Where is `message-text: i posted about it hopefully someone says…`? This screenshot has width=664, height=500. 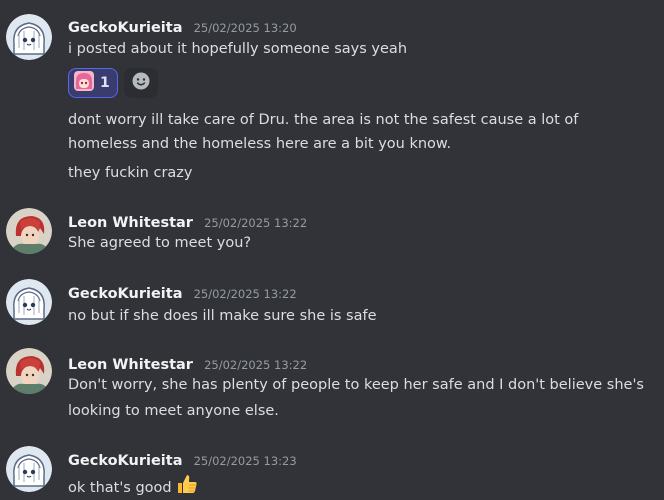
message-text: i posted about it hopefully someone says… is located at coordinates (238, 49).